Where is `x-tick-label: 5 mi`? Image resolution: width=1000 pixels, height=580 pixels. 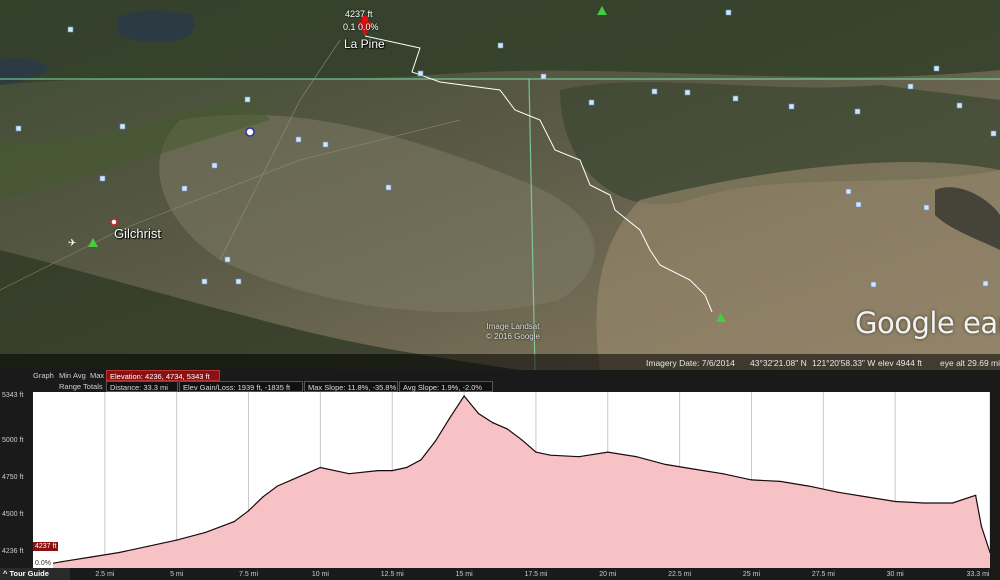
x-tick-label: 5 mi is located at coordinates (177, 574).